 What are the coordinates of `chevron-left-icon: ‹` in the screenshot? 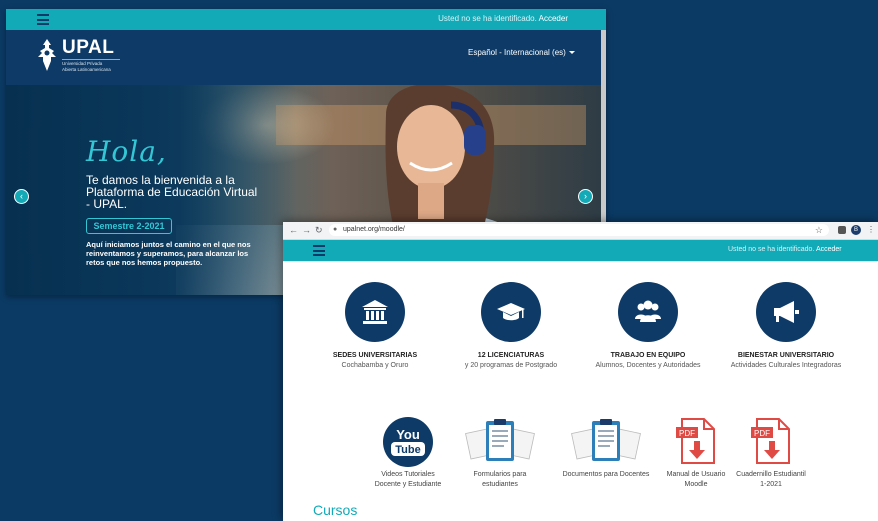 It's located at (21, 196).